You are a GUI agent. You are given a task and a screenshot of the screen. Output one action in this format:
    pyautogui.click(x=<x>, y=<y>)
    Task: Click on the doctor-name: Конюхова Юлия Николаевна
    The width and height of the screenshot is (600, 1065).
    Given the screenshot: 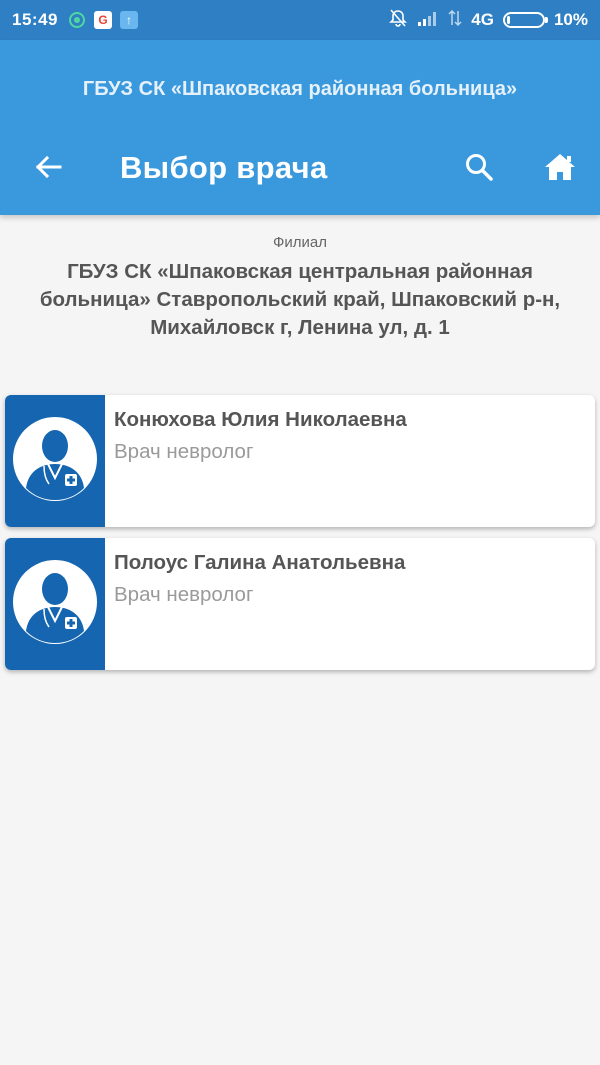 What is the action you would take?
    pyautogui.click(x=260, y=419)
    